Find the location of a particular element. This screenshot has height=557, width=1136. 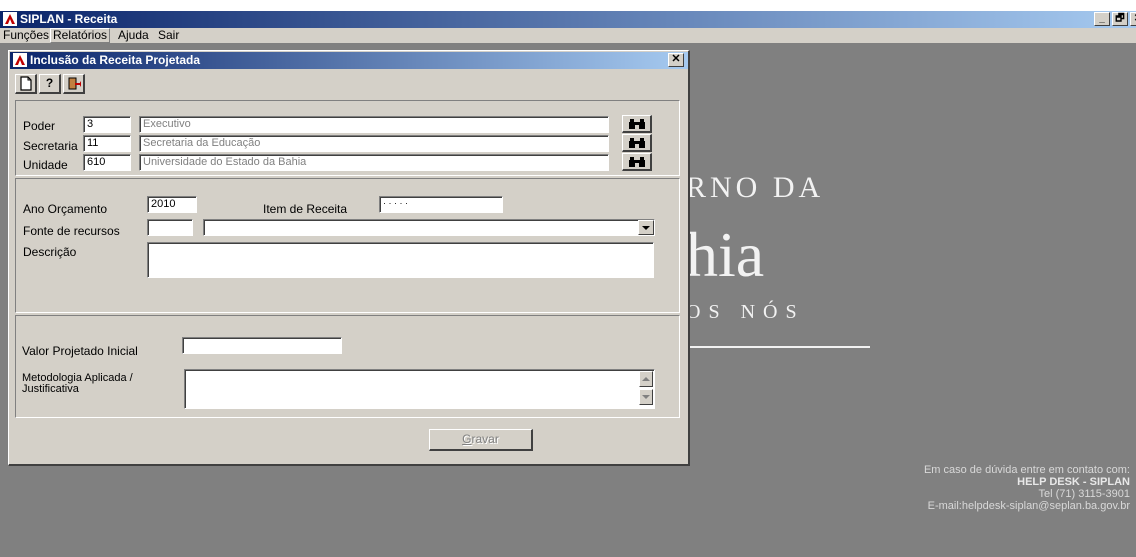

gravar-label: Gravar is located at coordinates (480, 439).